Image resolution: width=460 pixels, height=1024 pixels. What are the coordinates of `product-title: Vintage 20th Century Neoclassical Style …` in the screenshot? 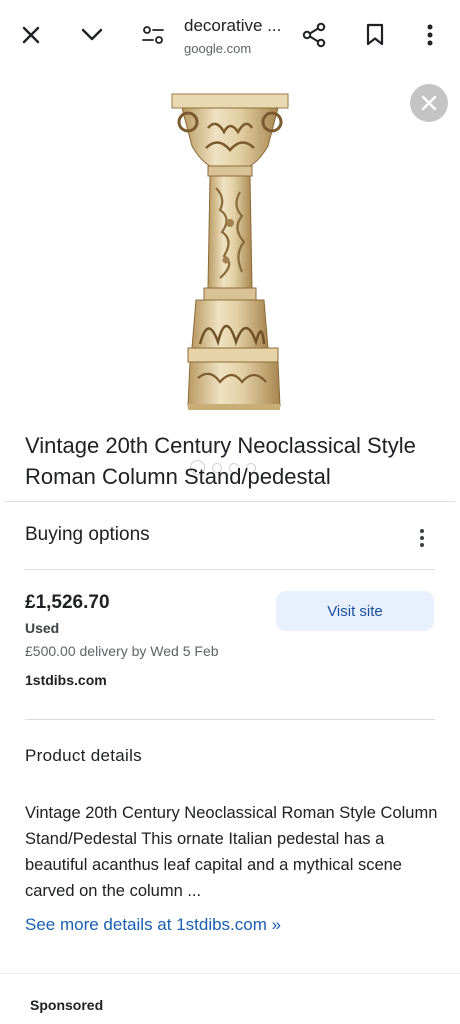 It's located at (220, 461).